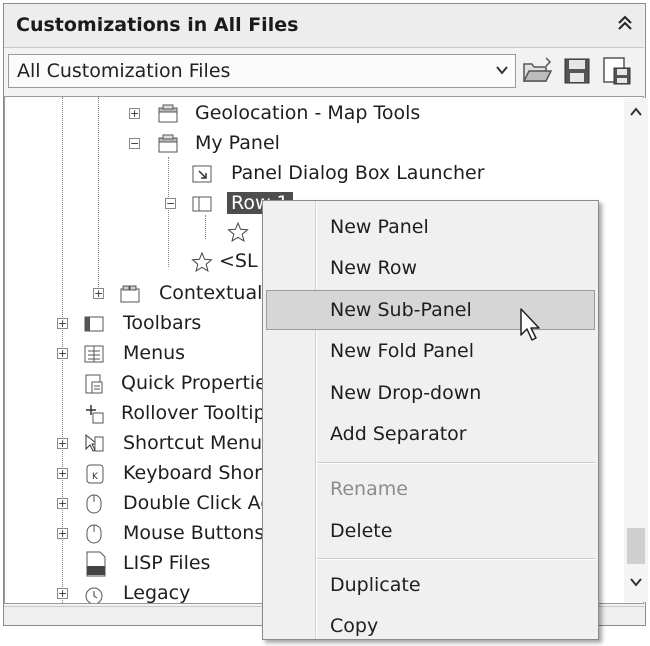 Image resolution: width=650 pixels, height=646 pixels. Describe the element at coordinates (154, 353) in the screenshot. I see `tree-item-label: Menus` at that location.